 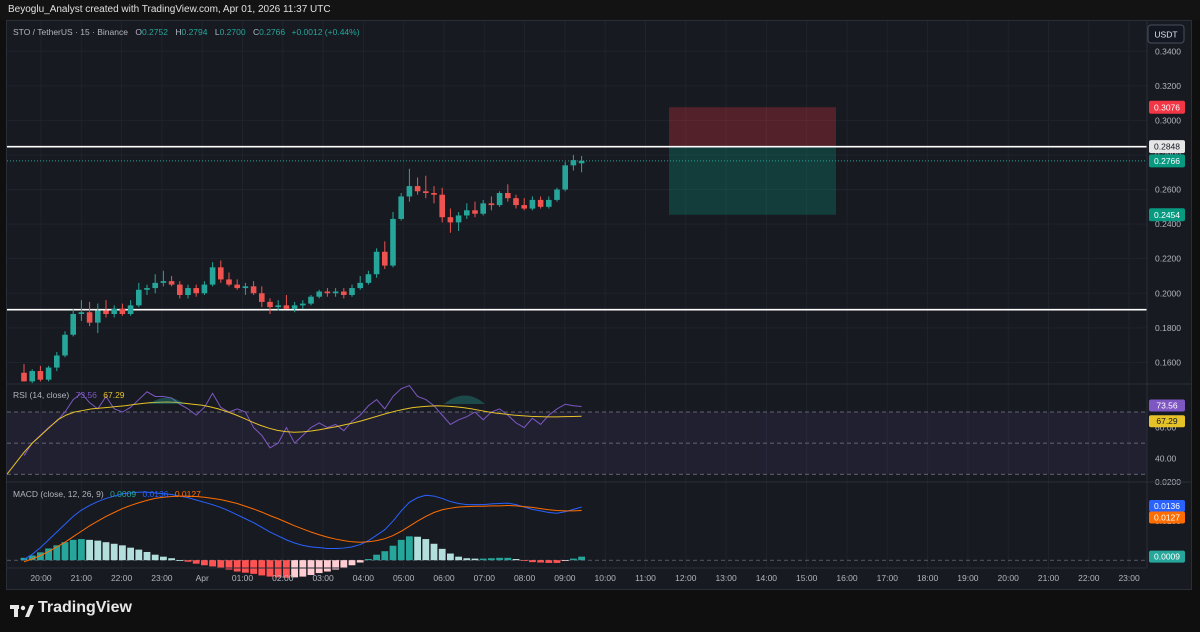 What do you see at coordinates (752, 180) in the screenshot?
I see `target-zone` at bounding box center [752, 180].